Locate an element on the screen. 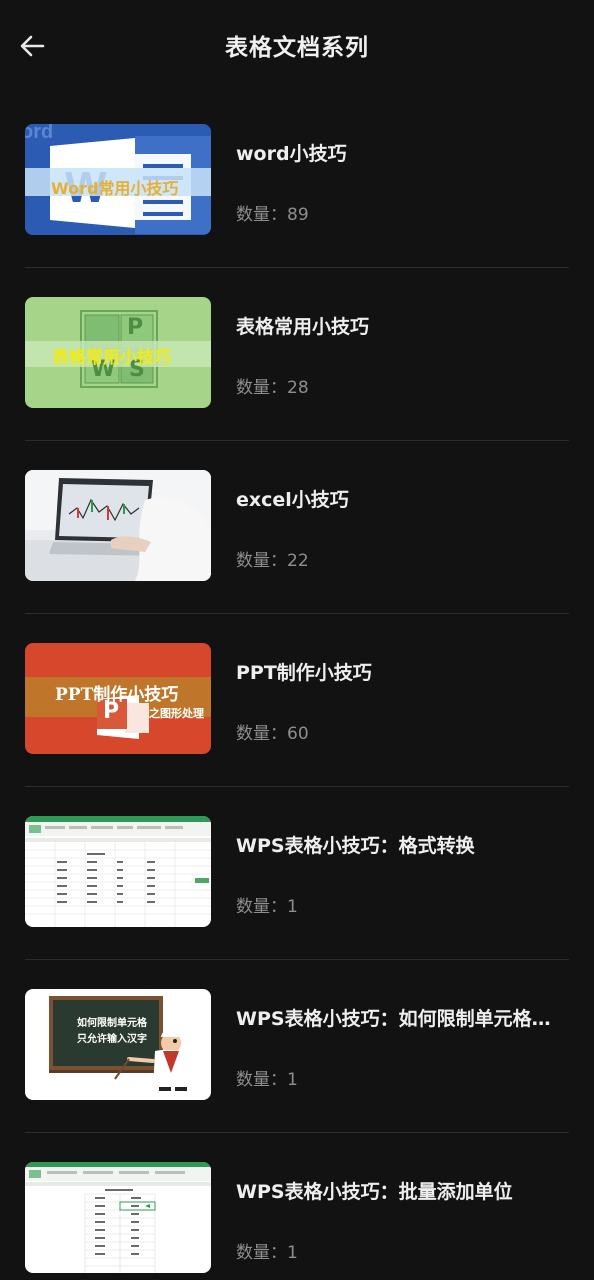 This screenshot has width=594, height=1280. thumbnail-subtitle-text: 之图形处理 is located at coordinates (176, 713).